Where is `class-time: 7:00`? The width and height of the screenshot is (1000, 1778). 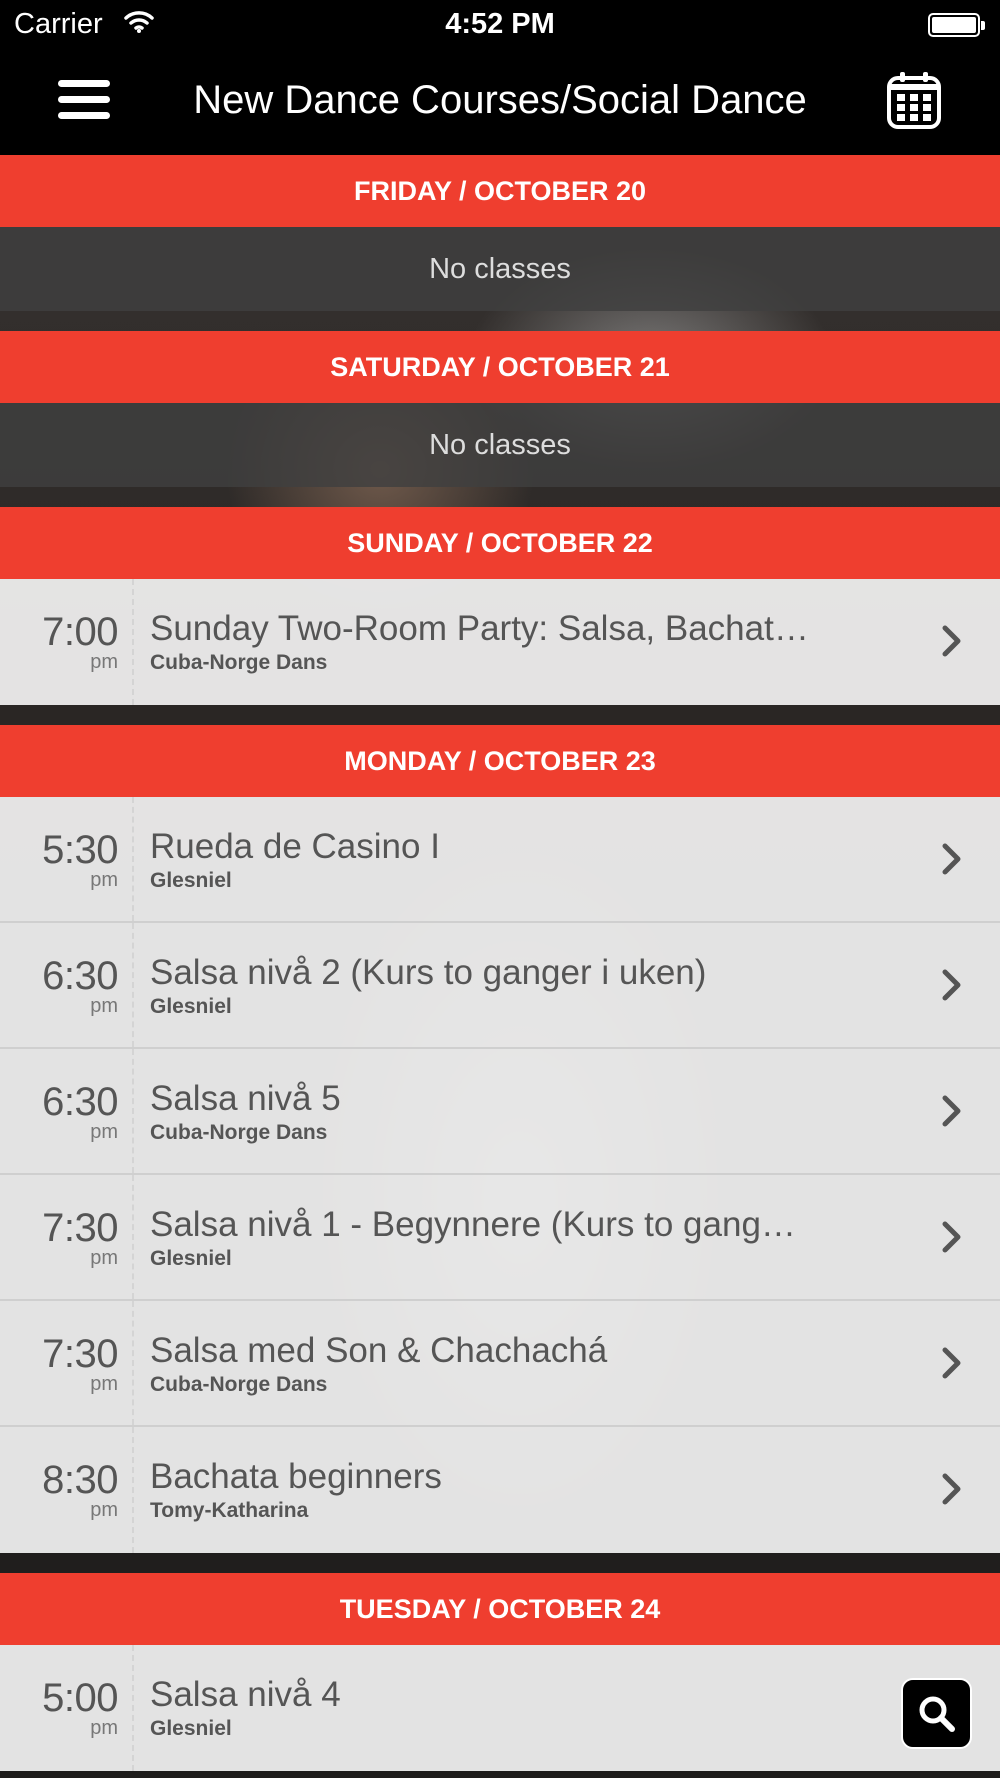 class-time: 7:00 is located at coordinates (80, 632).